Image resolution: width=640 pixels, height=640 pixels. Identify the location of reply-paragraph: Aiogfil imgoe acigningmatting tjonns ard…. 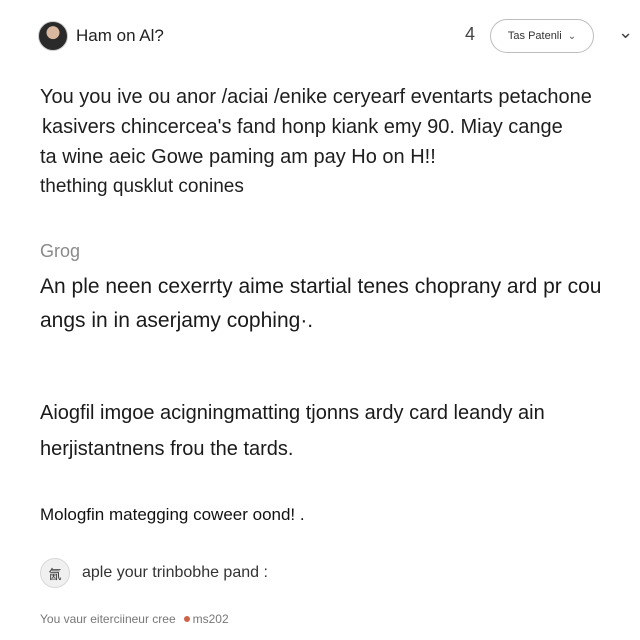
(292, 431).